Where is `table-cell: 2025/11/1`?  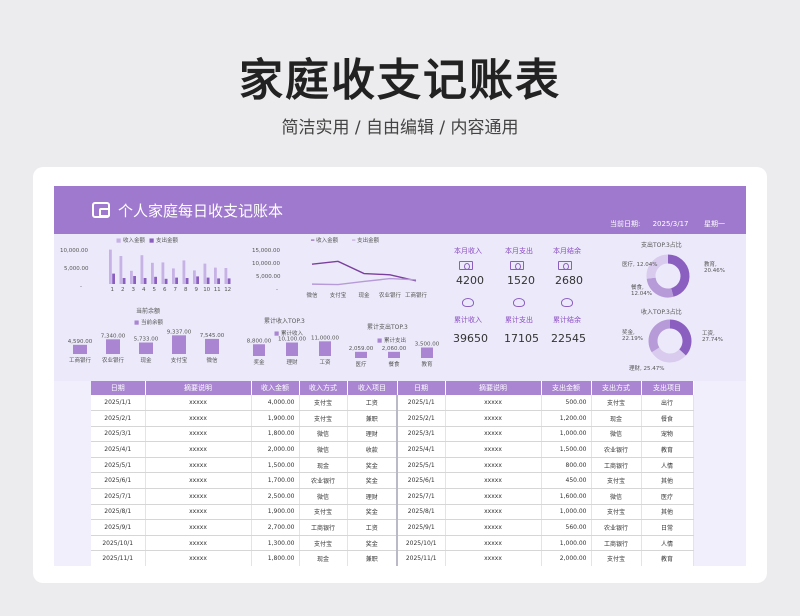
table-cell: 2025/11/1 is located at coordinates (421, 558).